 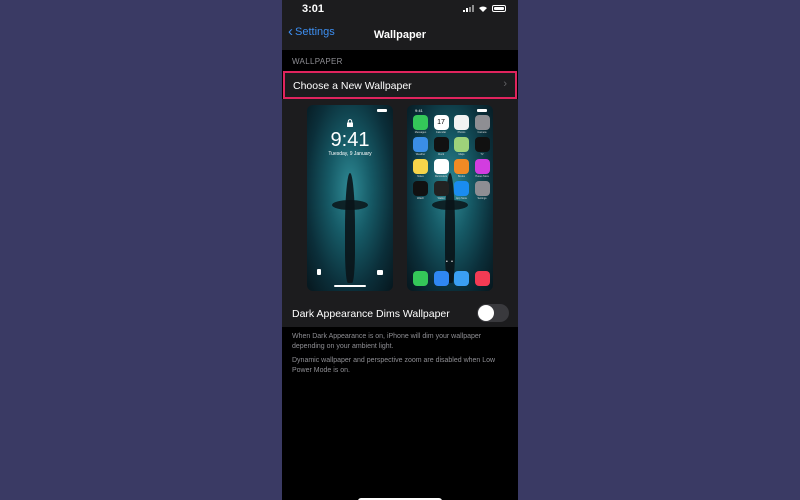 I want to click on app-icon-app-store: App Store, so click(x=461, y=190).